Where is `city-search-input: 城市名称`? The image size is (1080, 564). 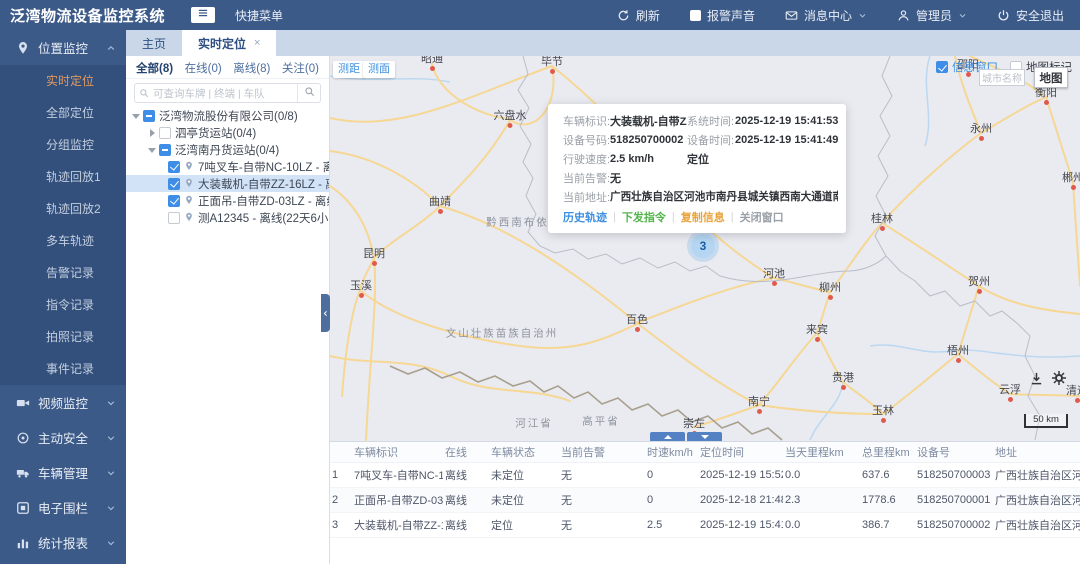 city-search-input: 城市名称 is located at coordinates (1002, 77).